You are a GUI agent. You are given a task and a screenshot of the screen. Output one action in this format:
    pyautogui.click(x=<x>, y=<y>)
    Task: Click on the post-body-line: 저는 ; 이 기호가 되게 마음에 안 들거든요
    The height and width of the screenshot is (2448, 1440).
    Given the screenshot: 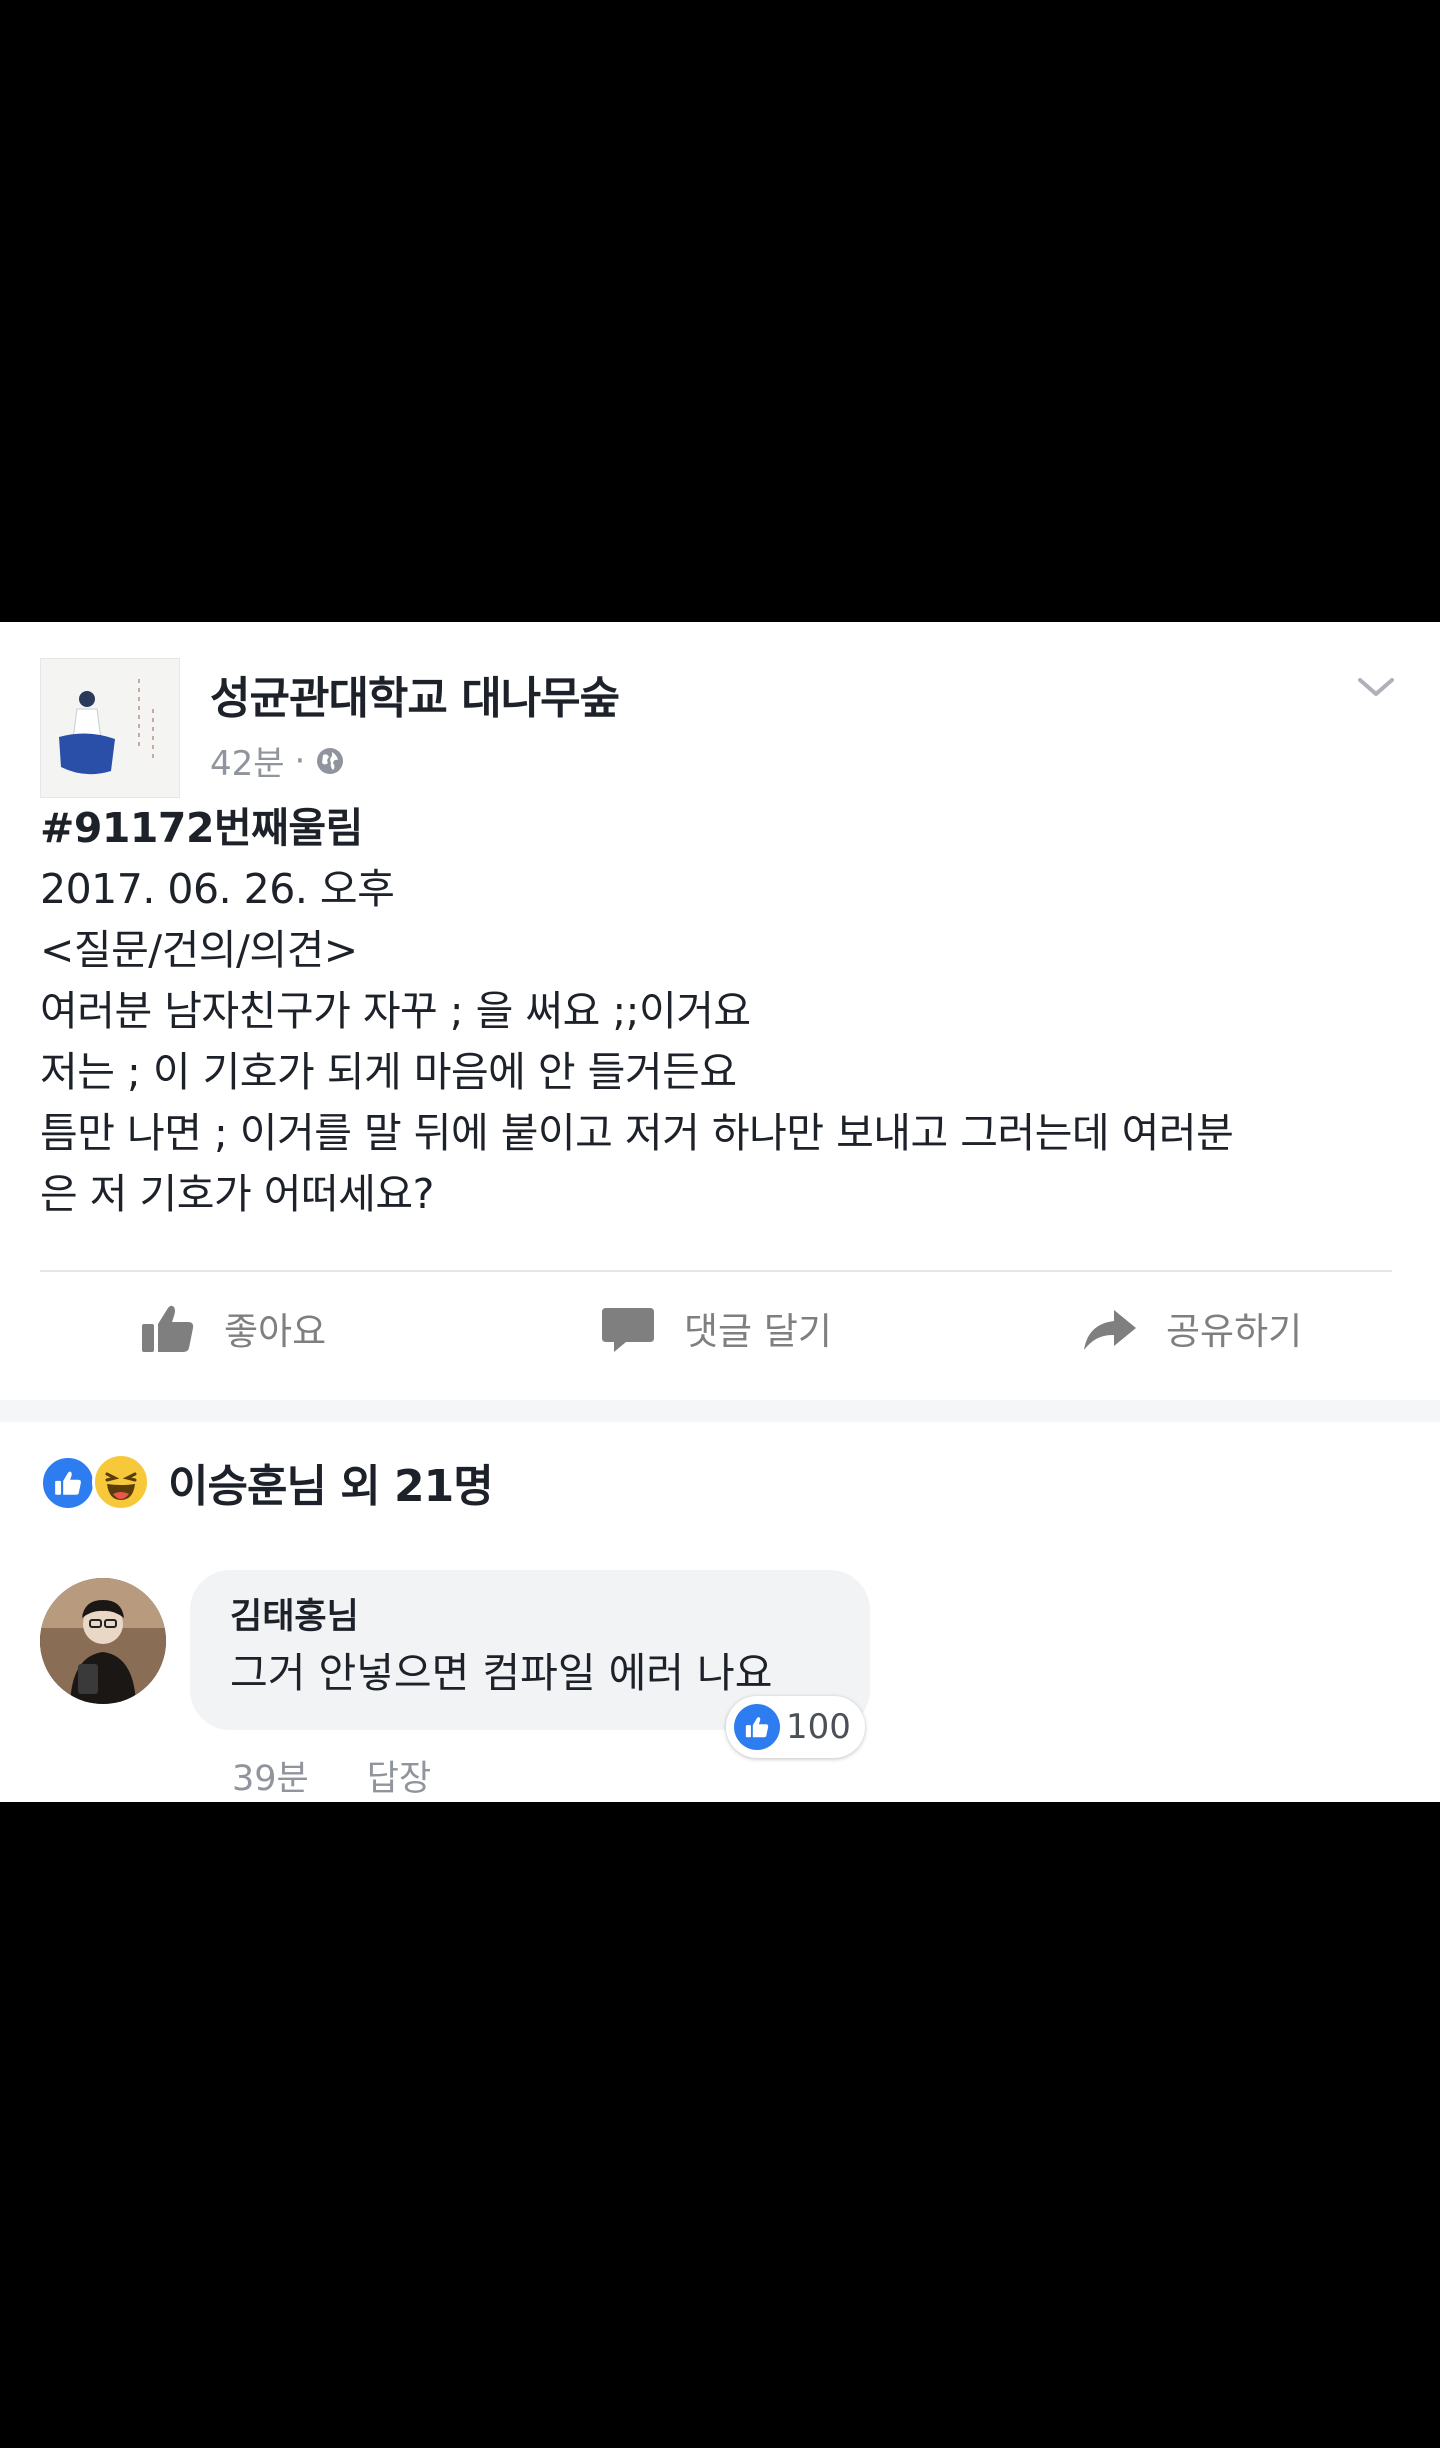 What is the action you would take?
    pyautogui.click(x=388, y=1072)
    